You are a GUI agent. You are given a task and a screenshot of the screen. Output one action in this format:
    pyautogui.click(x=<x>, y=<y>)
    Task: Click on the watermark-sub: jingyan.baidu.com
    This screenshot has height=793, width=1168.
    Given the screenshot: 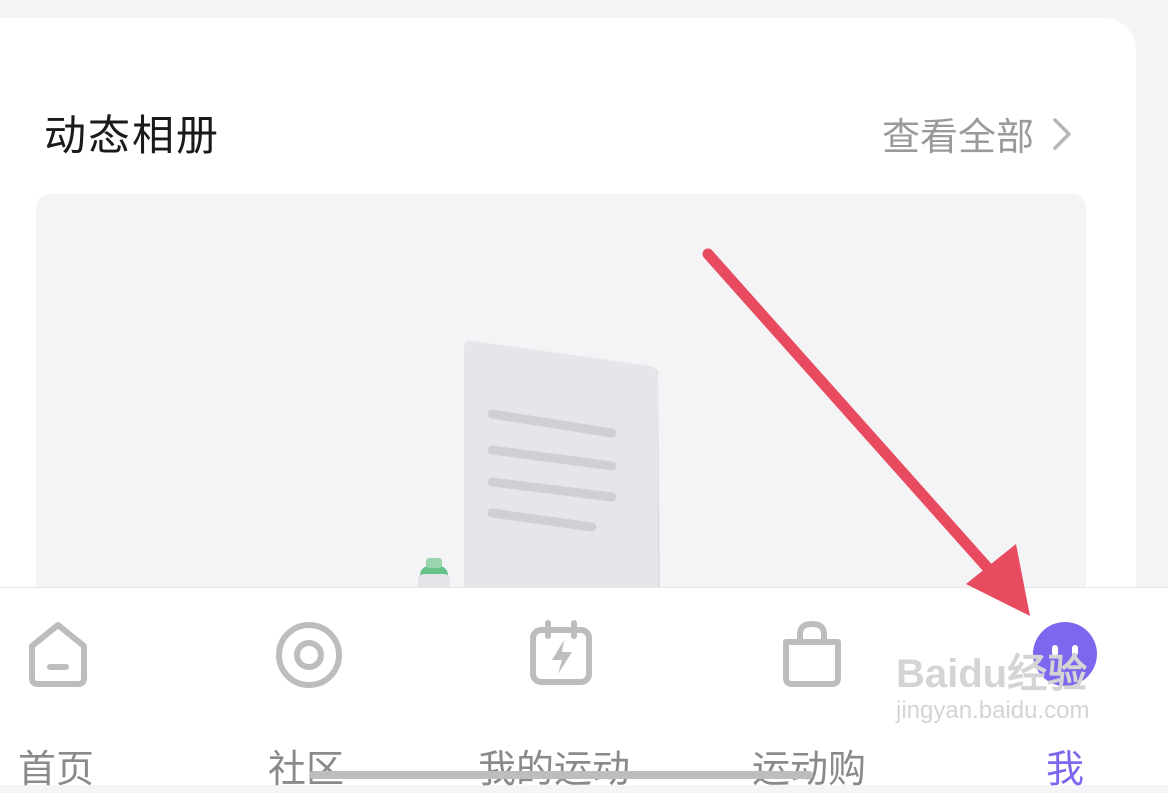 What is the action you would take?
    pyautogui.click(x=993, y=710)
    